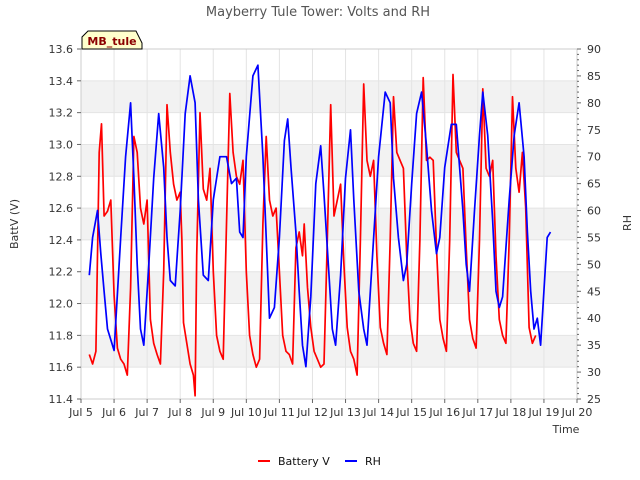 The height and width of the screenshot is (480, 640). What do you see at coordinates (61, 113) in the screenshot?
I see `y-tick-label: 13.2` at bounding box center [61, 113].